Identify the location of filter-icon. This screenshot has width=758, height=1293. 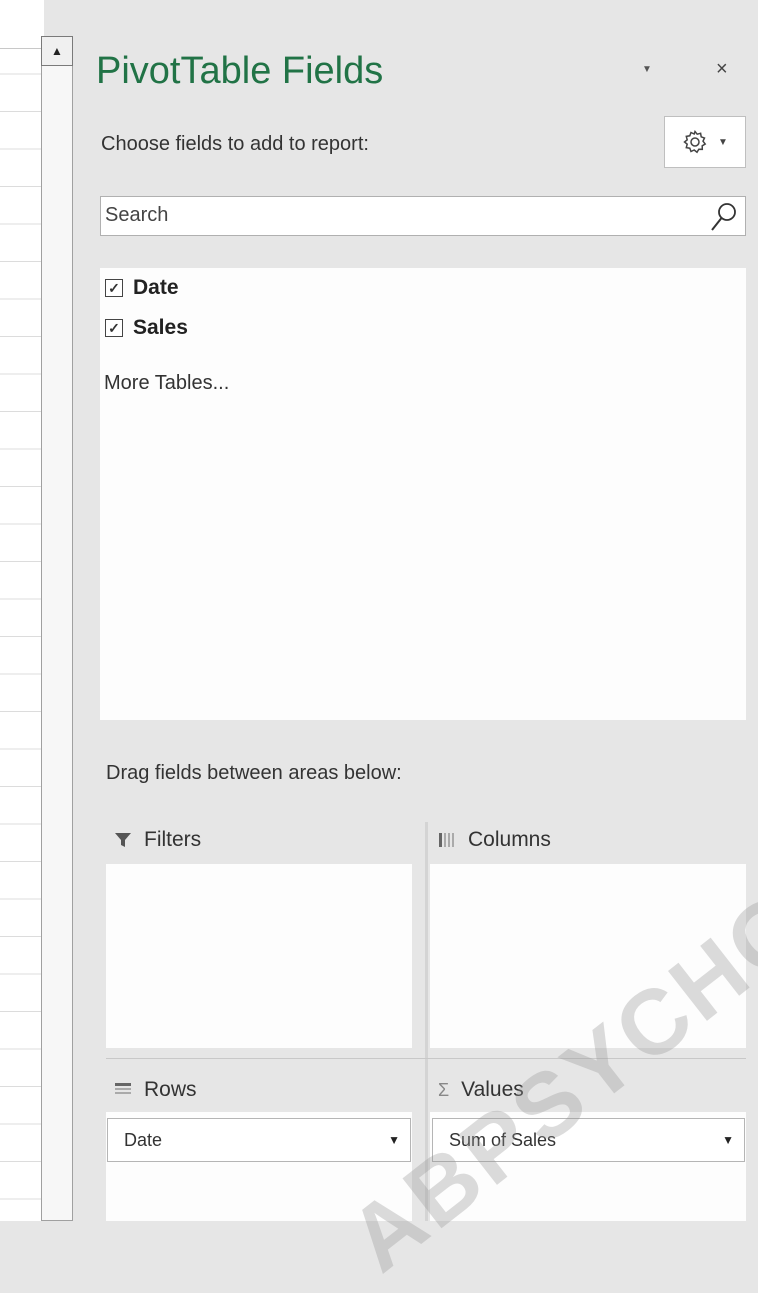
(123, 840).